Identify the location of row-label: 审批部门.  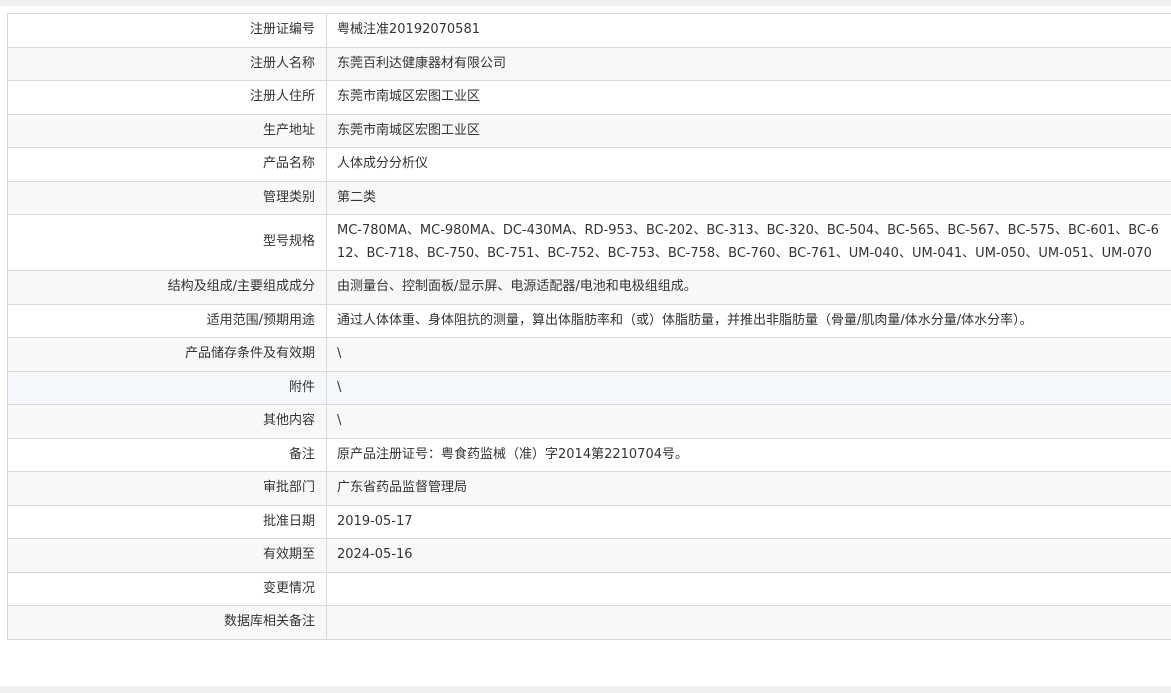
(167, 488).